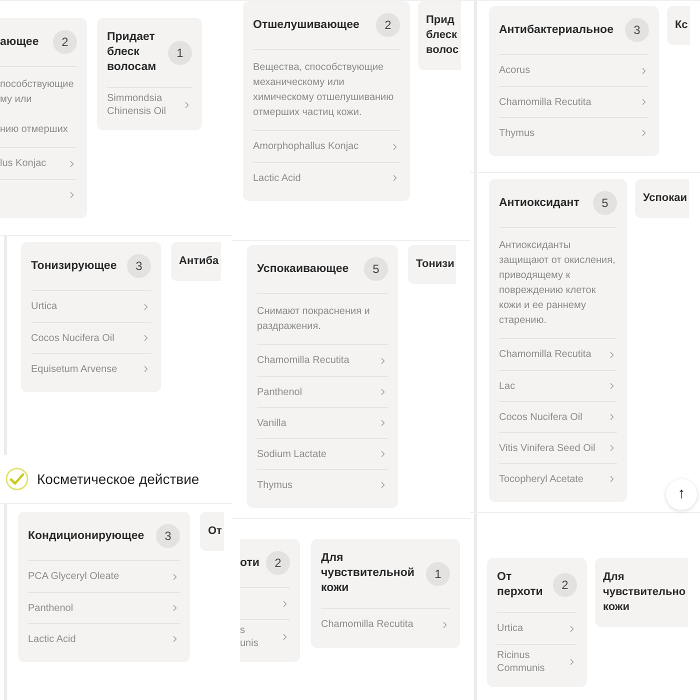  What do you see at coordinates (303, 269) in the screenshot?
I see `card-title: Успокаивающее` at bounding box center [303, 269].